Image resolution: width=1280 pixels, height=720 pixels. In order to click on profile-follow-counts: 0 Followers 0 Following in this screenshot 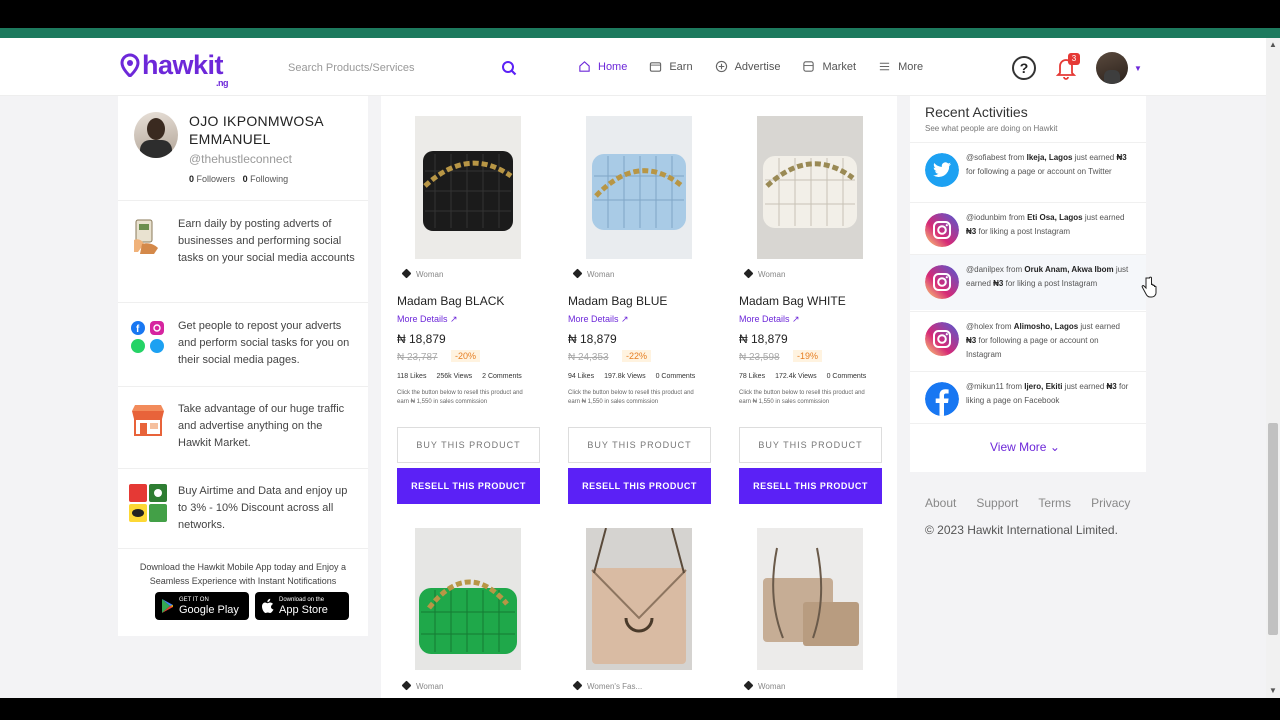, I will do `click(238, 179)`.